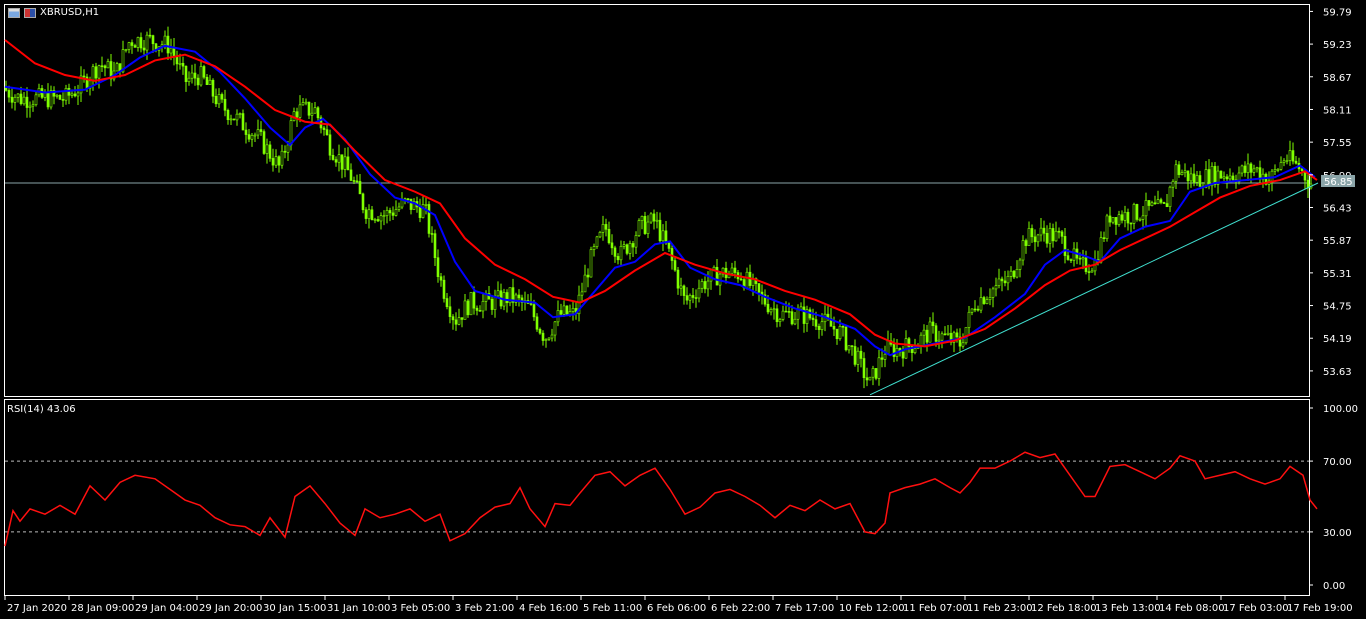 The image size is (1366, 619). What do you see at coordinates (936, 608) in the screenshot?
I see `time-tick-label: 11 Feb 07:00` at bounding box center [936, 608].